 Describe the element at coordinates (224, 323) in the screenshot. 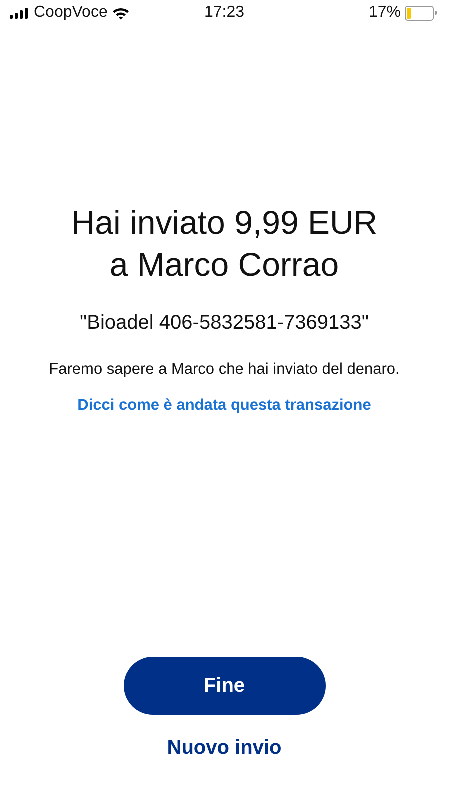

I see `payment-note: "Bioadel 406-5832581-7369133"` at that location.